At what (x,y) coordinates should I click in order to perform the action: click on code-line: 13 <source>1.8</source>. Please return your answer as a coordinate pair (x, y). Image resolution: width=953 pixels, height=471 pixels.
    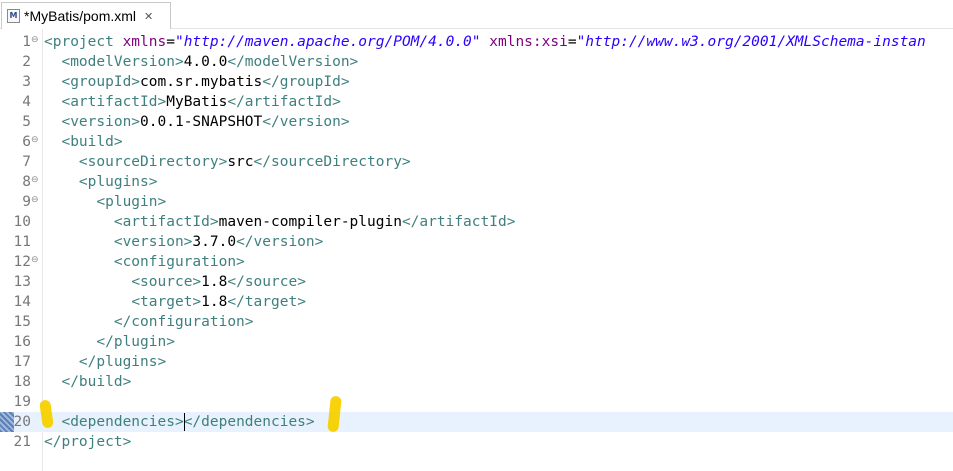
    Looking at the image, I should click on (476, 282).